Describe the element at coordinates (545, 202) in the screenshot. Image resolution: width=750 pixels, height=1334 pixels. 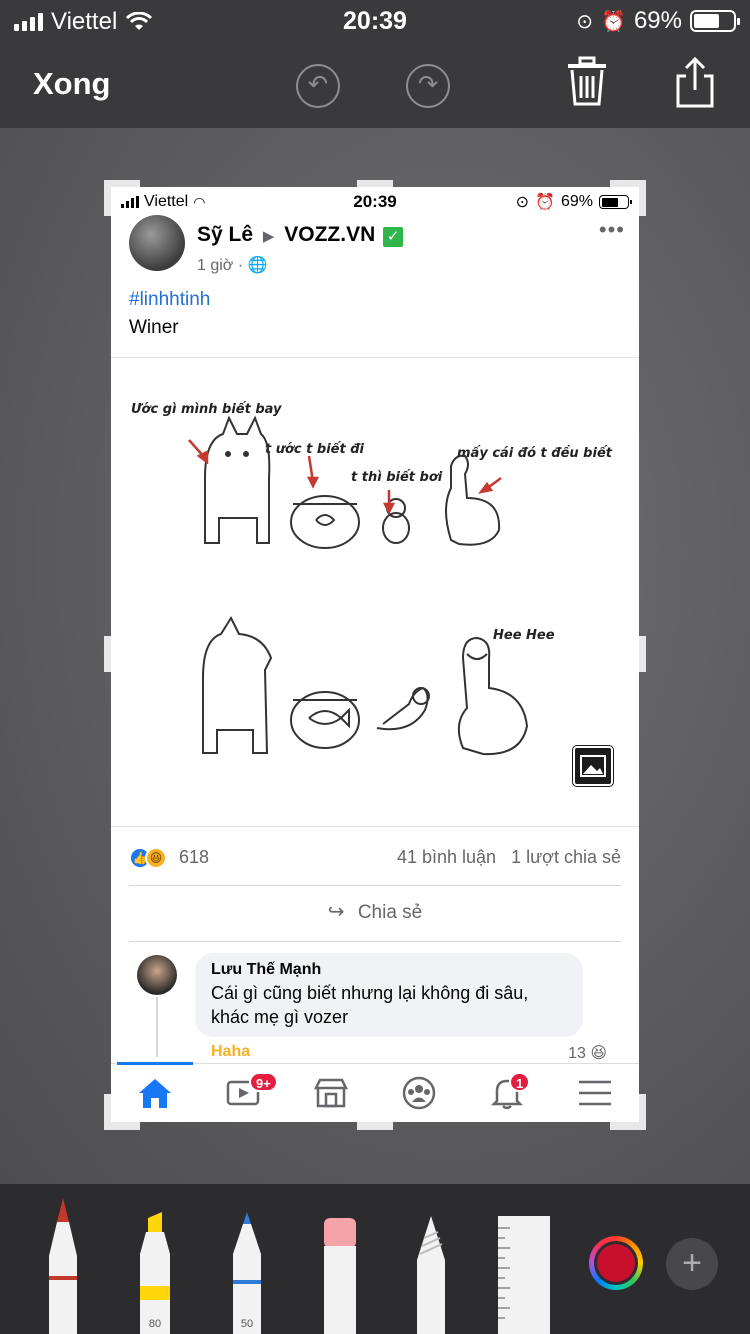
I see `inner-alarm-icon: ⏰` at that location.